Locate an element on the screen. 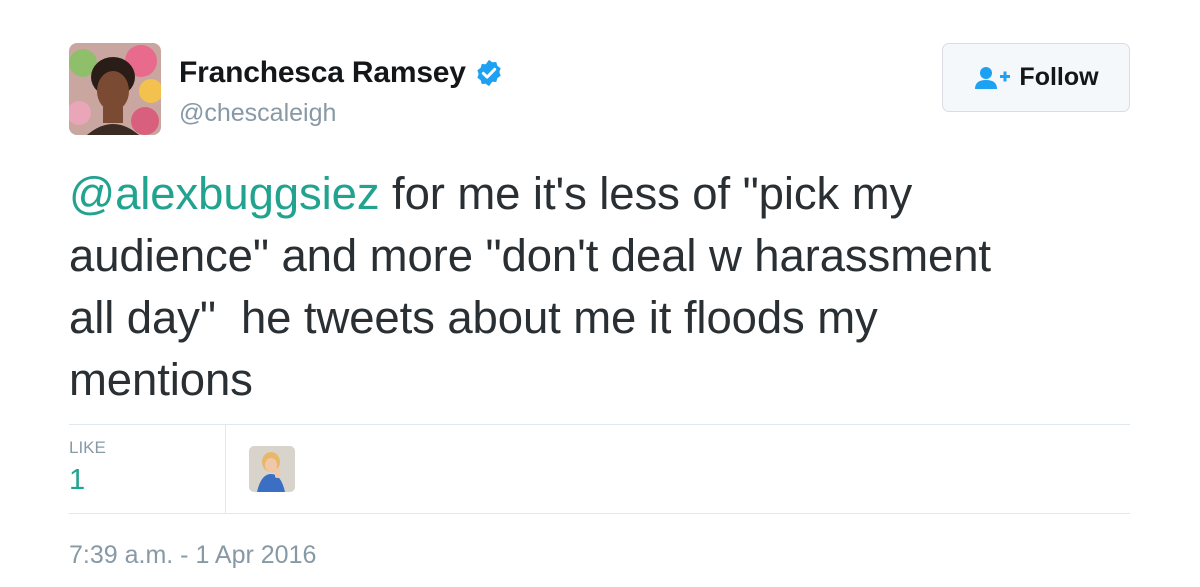 This screenshot has width=1200, height=587. tweet-text-line-4: mentions is located at coordinates (161, 379).